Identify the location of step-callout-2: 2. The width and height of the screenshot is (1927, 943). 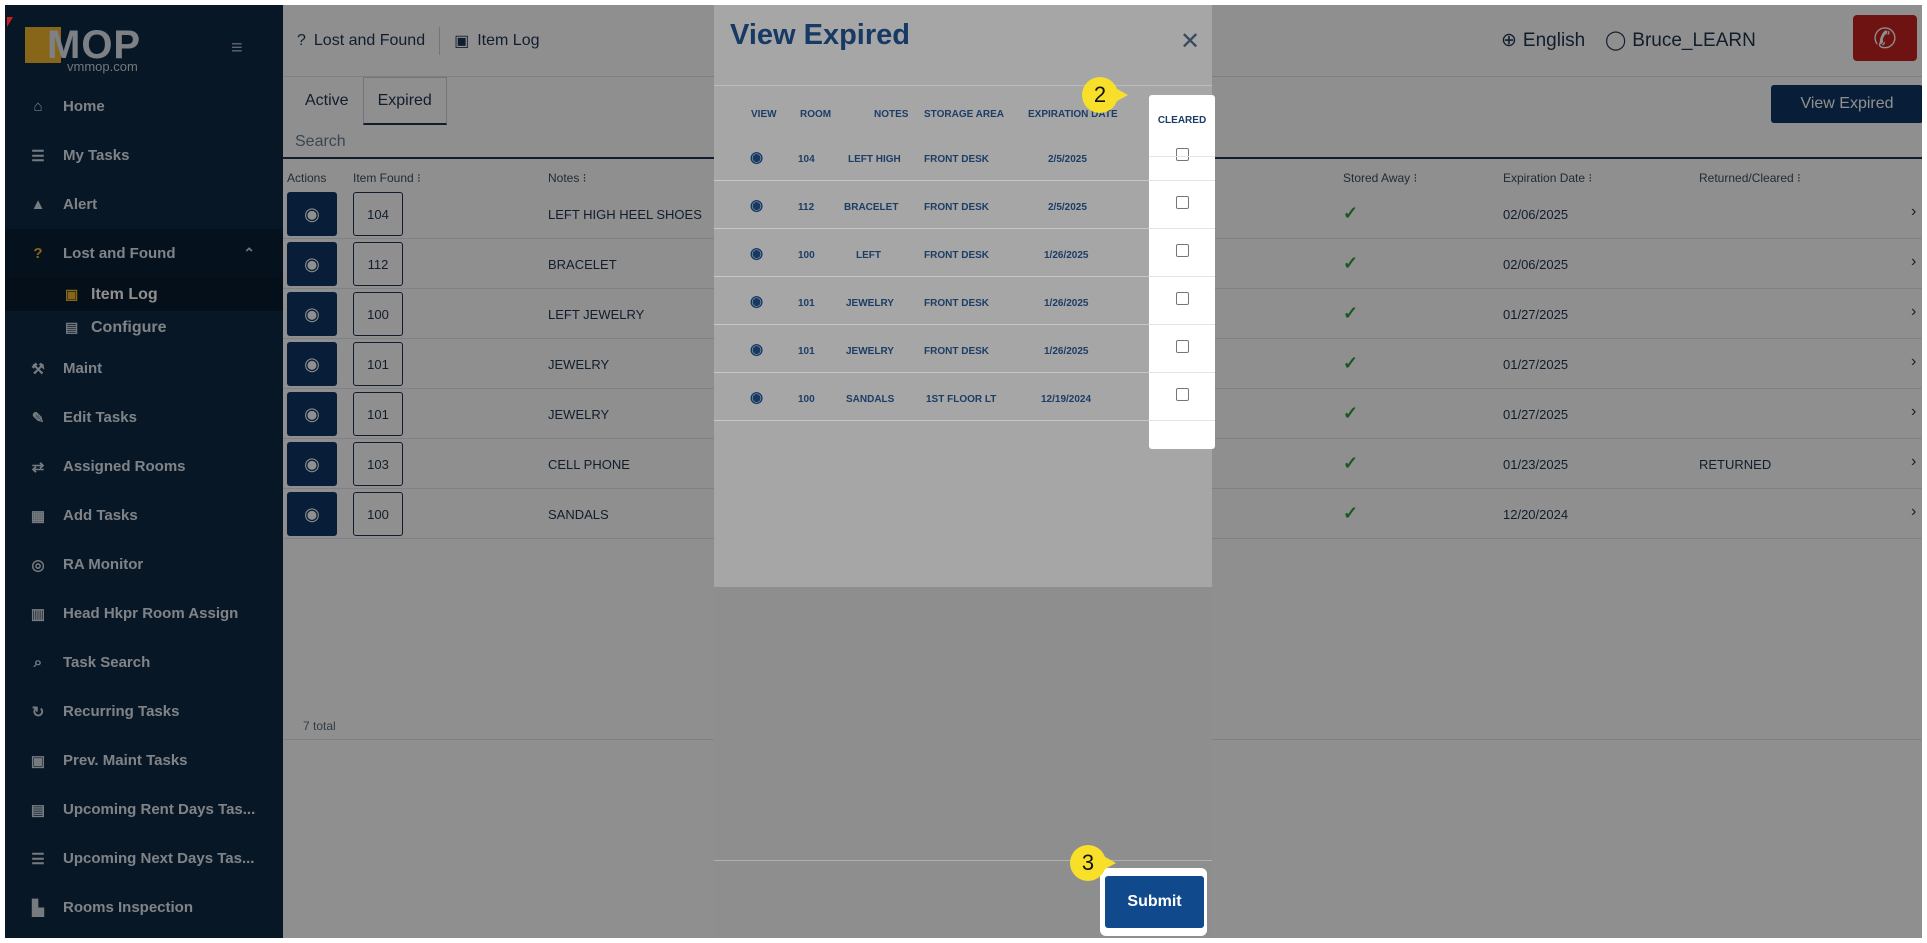
(1105, 95).